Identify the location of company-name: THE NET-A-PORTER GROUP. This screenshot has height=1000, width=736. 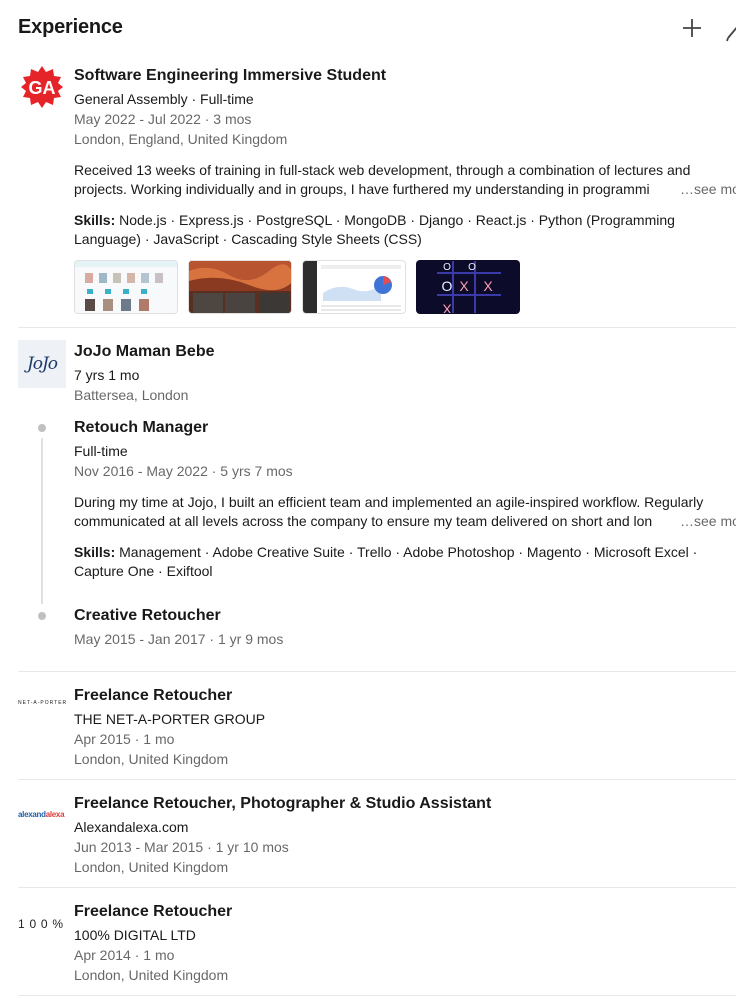
(170, 719).